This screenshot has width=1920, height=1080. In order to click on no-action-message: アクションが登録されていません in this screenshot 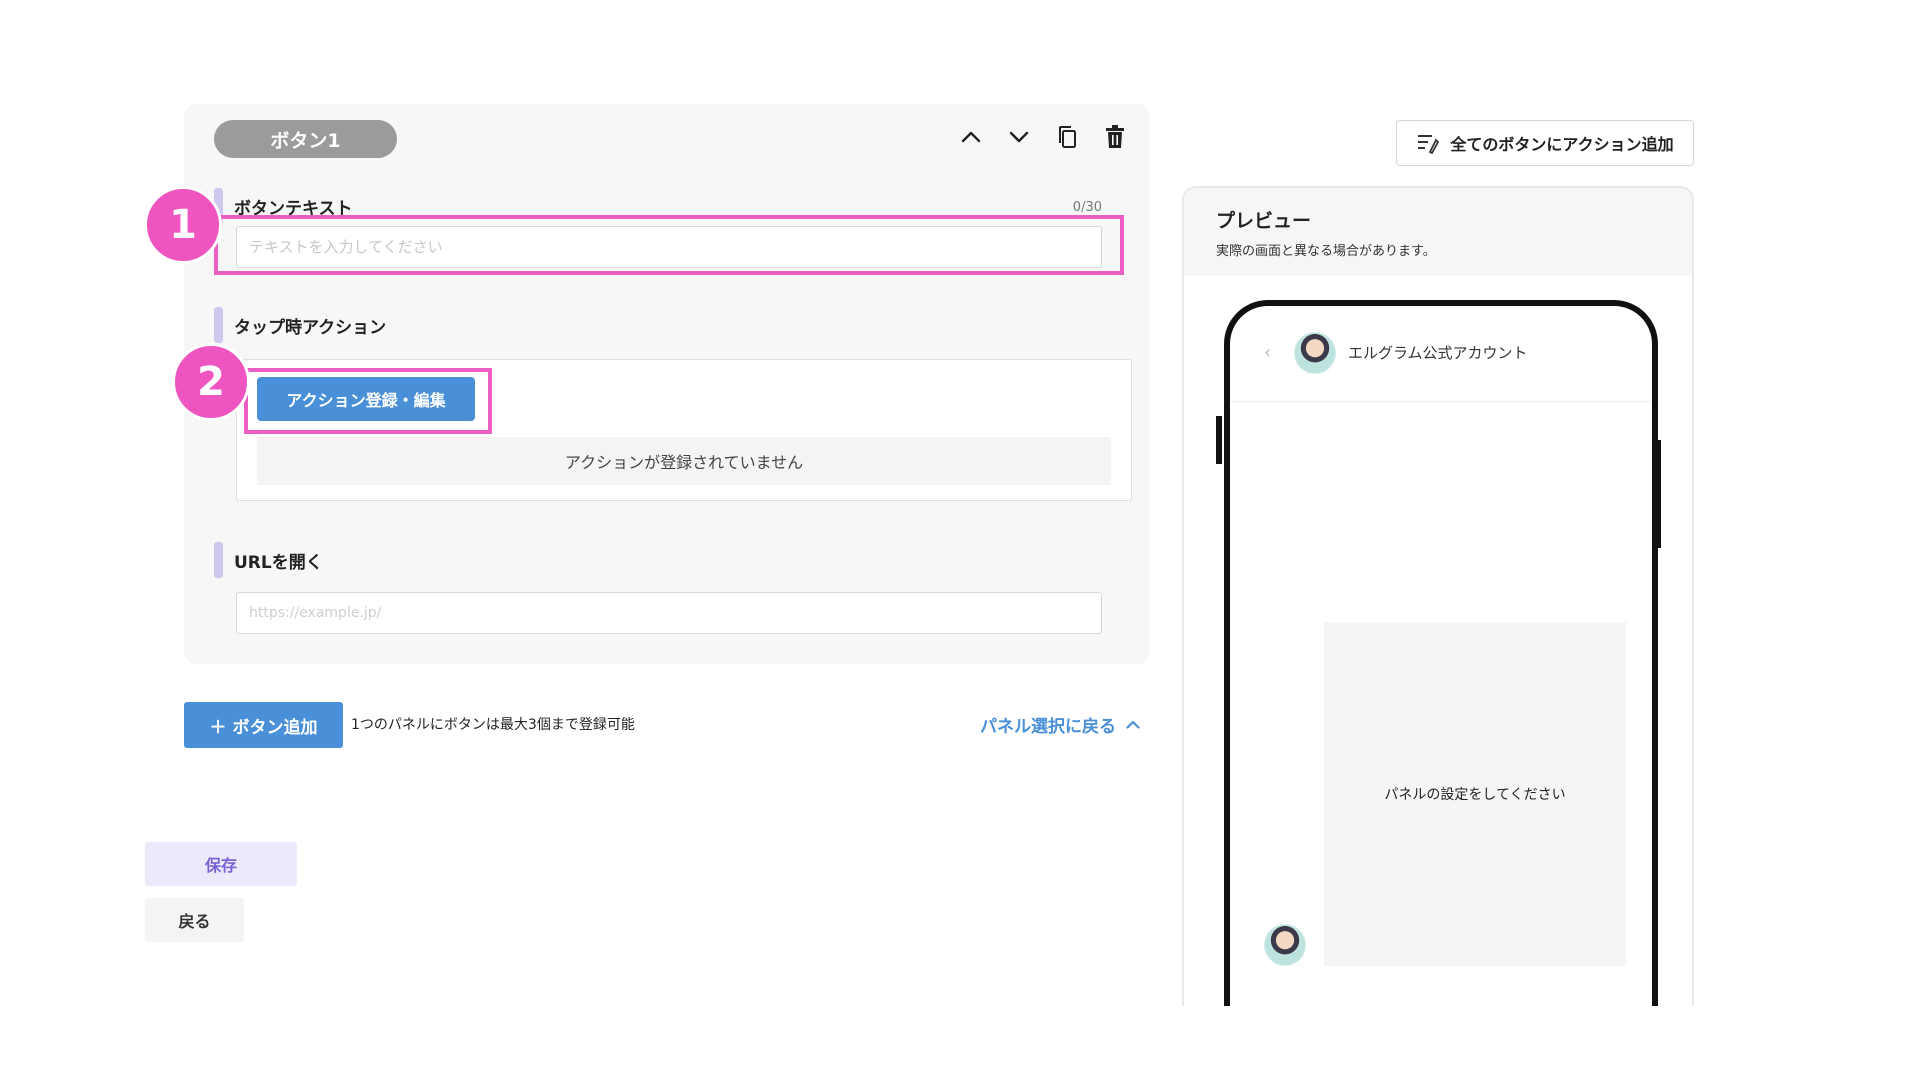, I will do `click(684, 461)`.